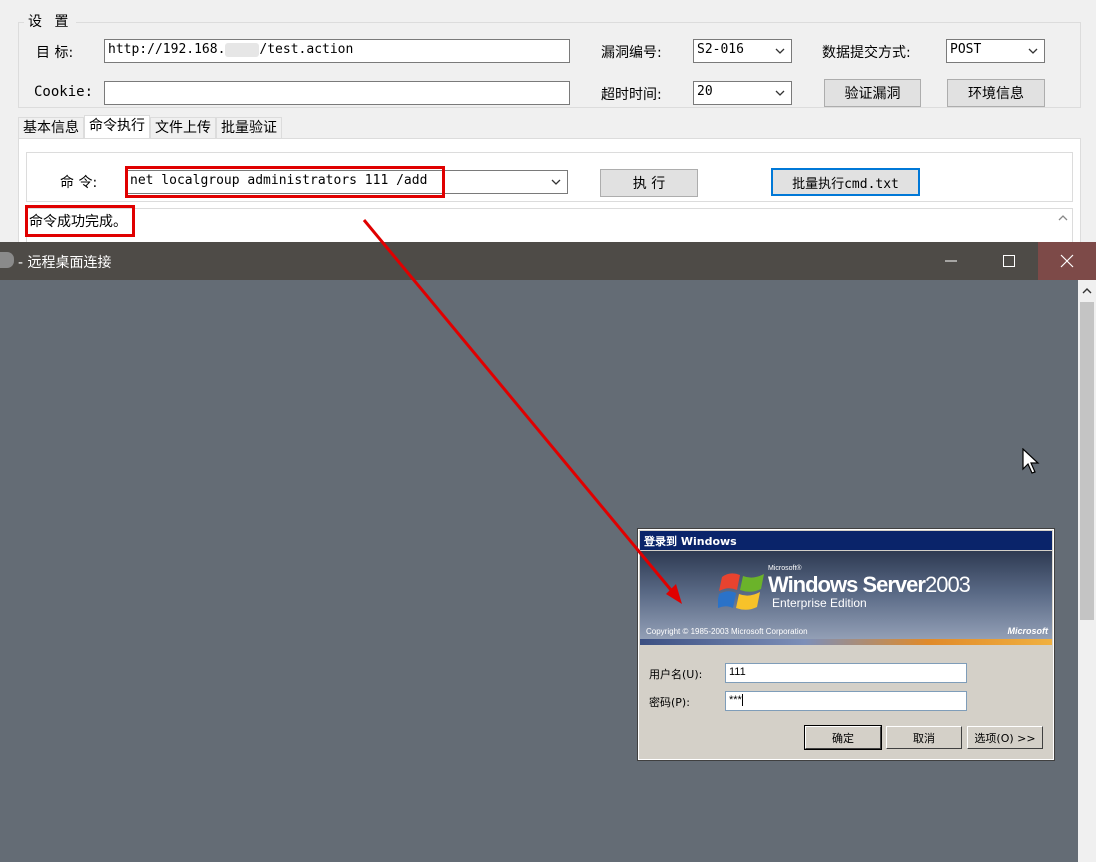  Describe the element at coordinates (80, 221) in the screenshot. I see `output-highlight-box` at that location.